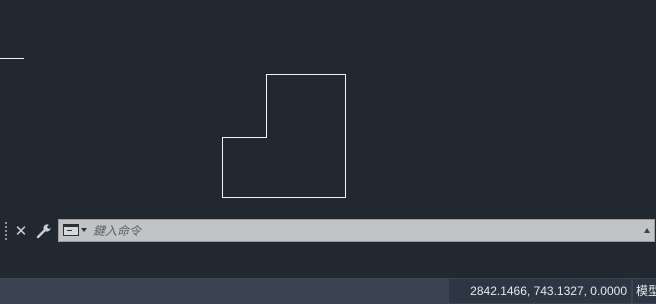  Describe the element at coordinates (71, 230) in the screenshot. I see `command-prompt-icon` at that location.